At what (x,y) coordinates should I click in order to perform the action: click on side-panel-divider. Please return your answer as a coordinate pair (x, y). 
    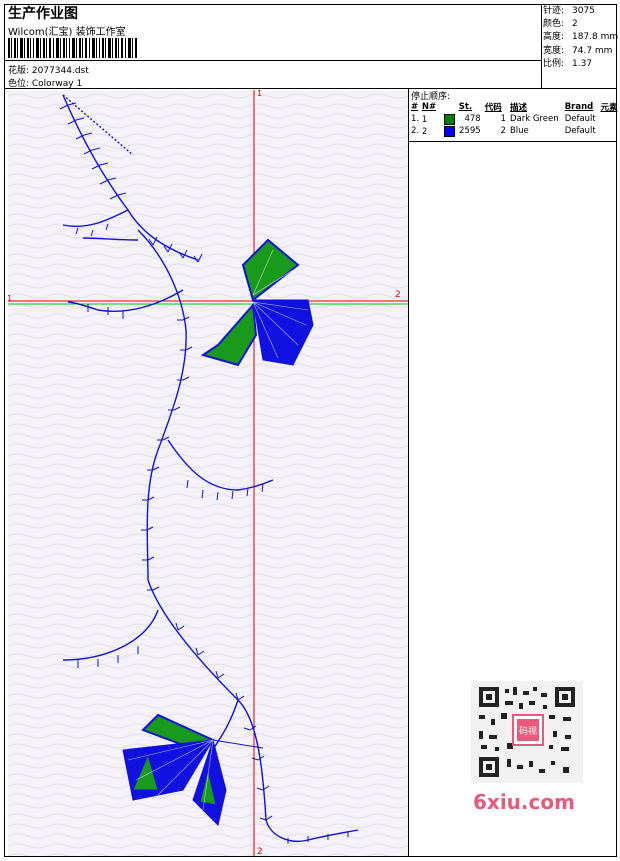
    Looking at the image, I should click on (408, 472).